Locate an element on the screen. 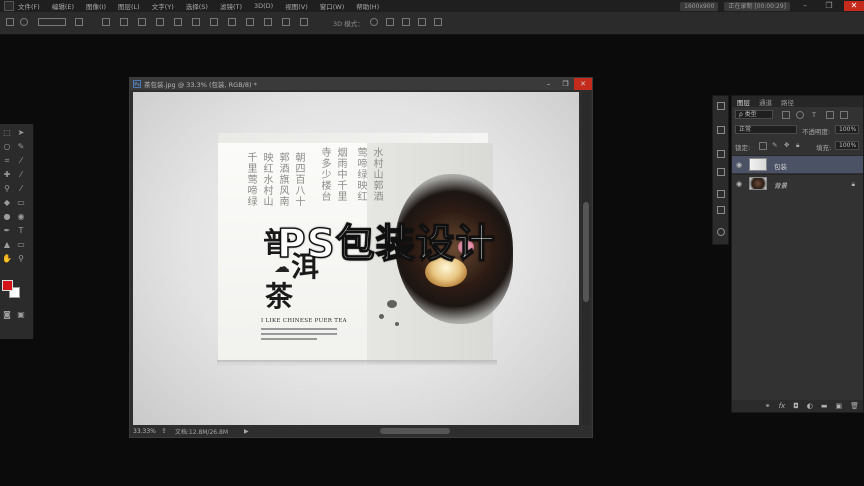  pen-tool-icon: ✒ is located at coordinates (7, 231).